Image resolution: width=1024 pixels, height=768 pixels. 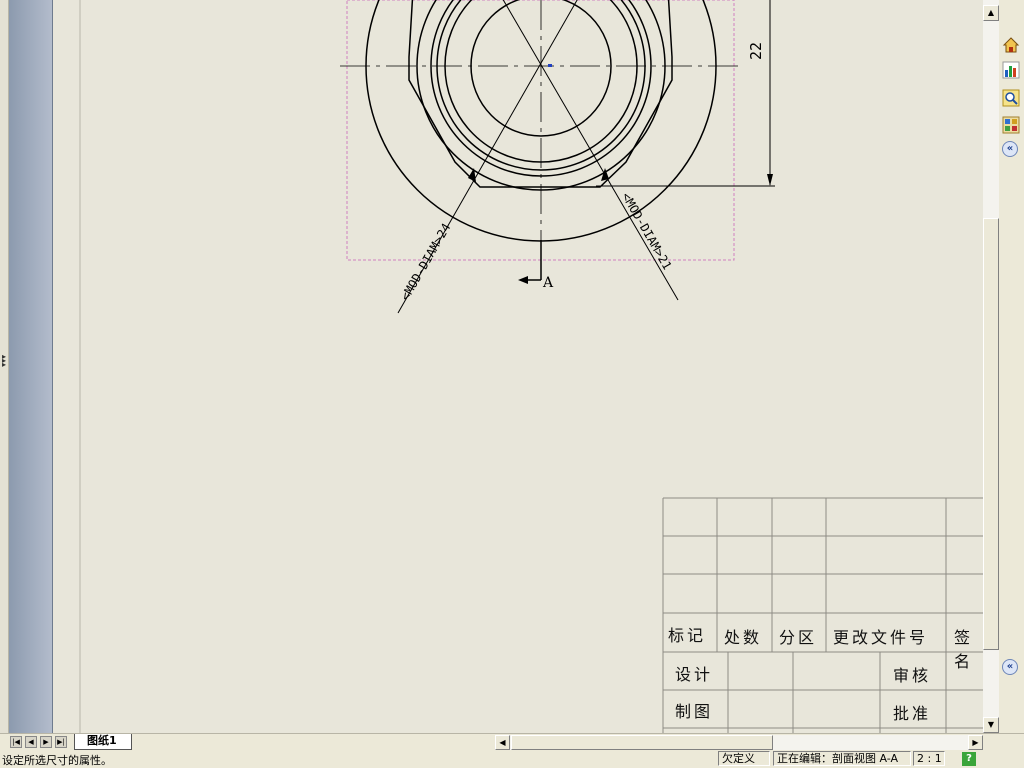 What do you see at coordinates (523, 280) in the screenshot?
I see `section-arrow-head` at bounding box center [523, 280].